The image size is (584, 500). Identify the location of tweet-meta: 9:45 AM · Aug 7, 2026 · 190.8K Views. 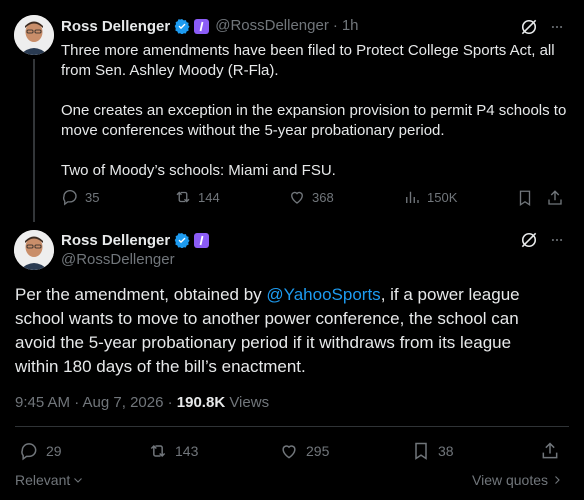
(142, 403).